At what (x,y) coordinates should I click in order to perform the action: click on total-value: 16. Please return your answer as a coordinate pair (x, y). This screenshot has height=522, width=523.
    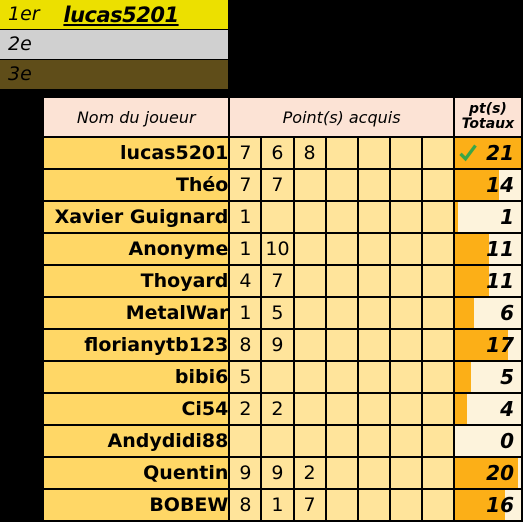
    Looking at the image, I should click on (500, 505).